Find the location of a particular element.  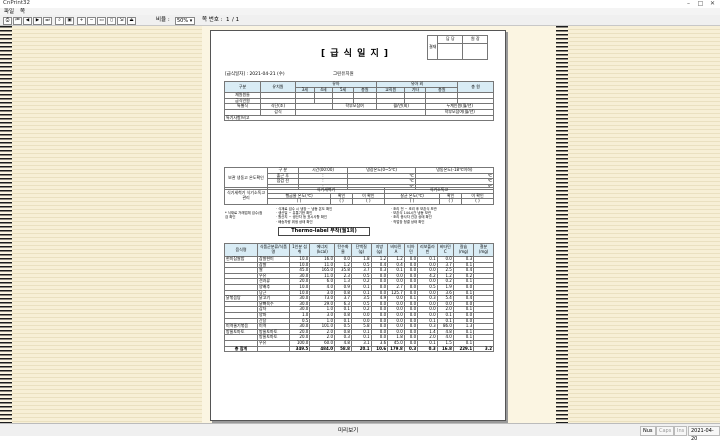

facility-name: 그린유치원 is located at coordinates (343, 74).